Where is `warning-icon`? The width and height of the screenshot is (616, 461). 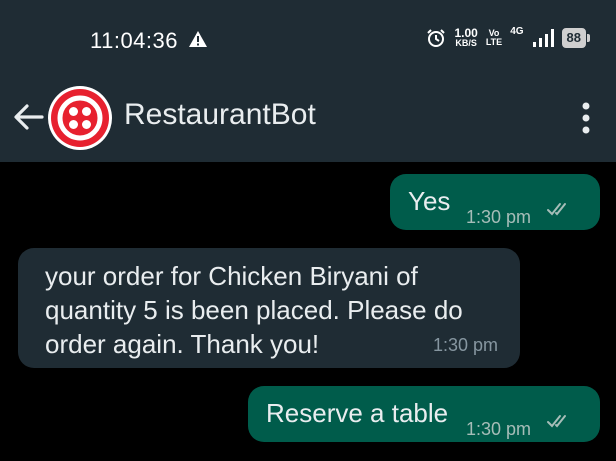 warning-icon is located at coordinates (198, 39).